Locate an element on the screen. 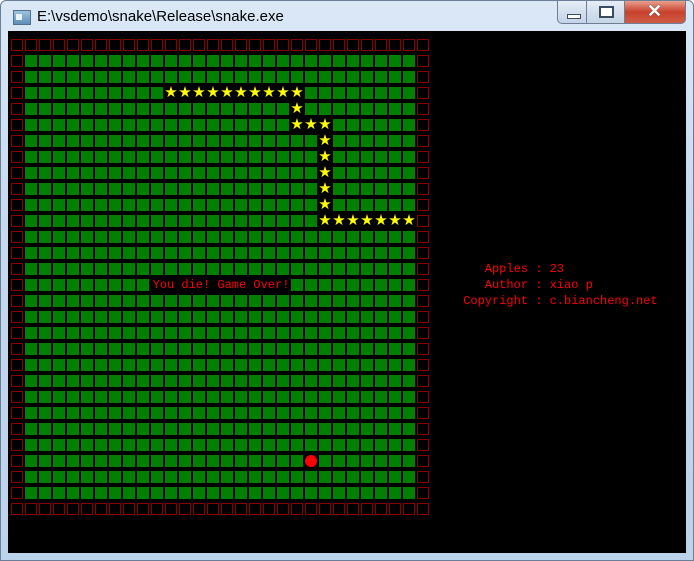 The width and height of the screenshot is (694, 561). maximize-button is located at coordinates (606, 12).